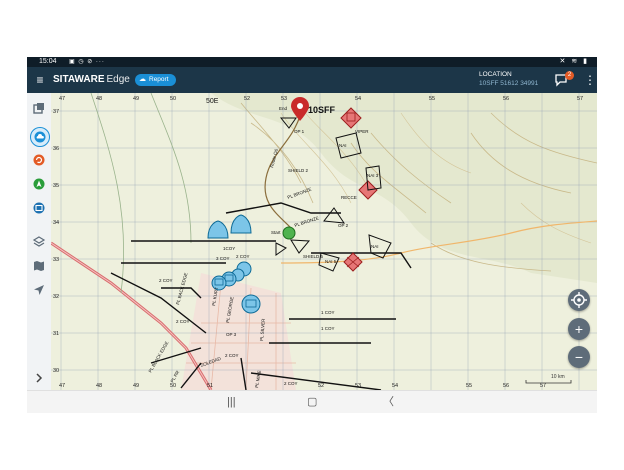  Describe the element at coordinates (79, 79) in the screenshot. I see `brand-name: SITAWARE` at that location.